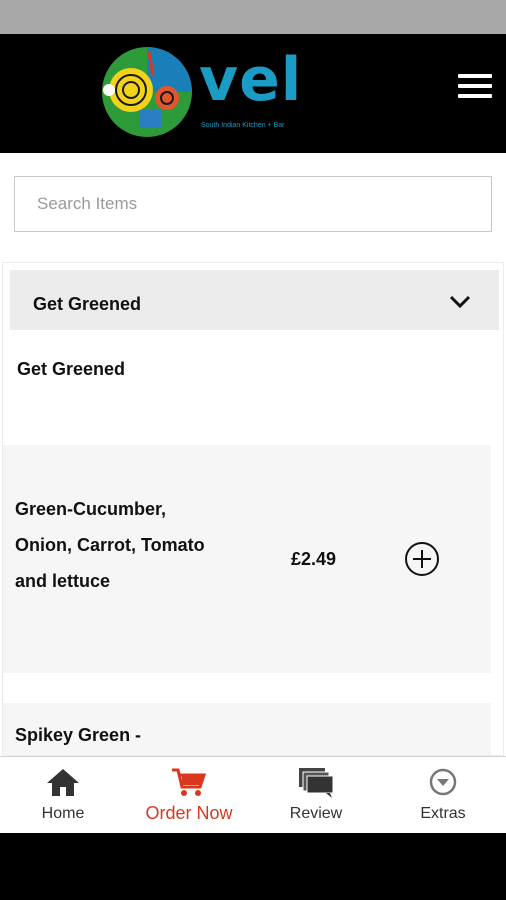 The width and height of the screenshot is (506, 900). I want to click on nav-home: Home, so click(63, 795).